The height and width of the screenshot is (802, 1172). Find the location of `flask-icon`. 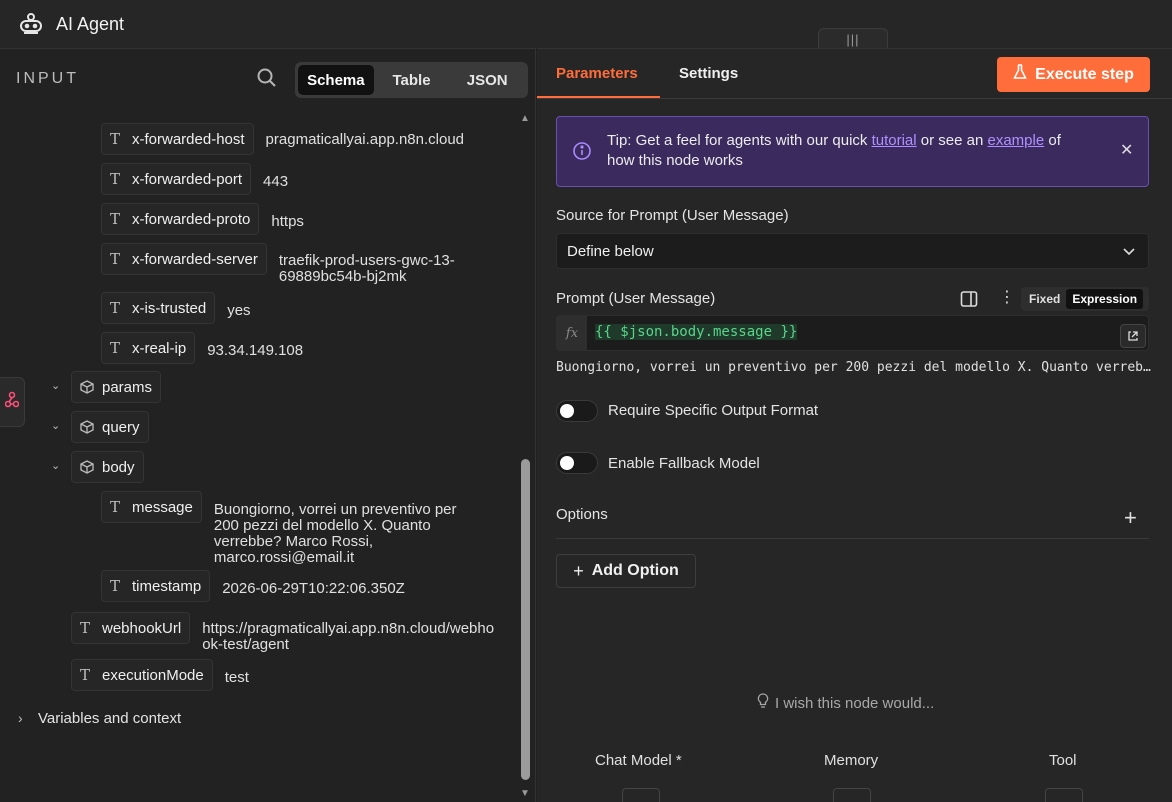

flask-icon is located at coordinates (1020, 74).